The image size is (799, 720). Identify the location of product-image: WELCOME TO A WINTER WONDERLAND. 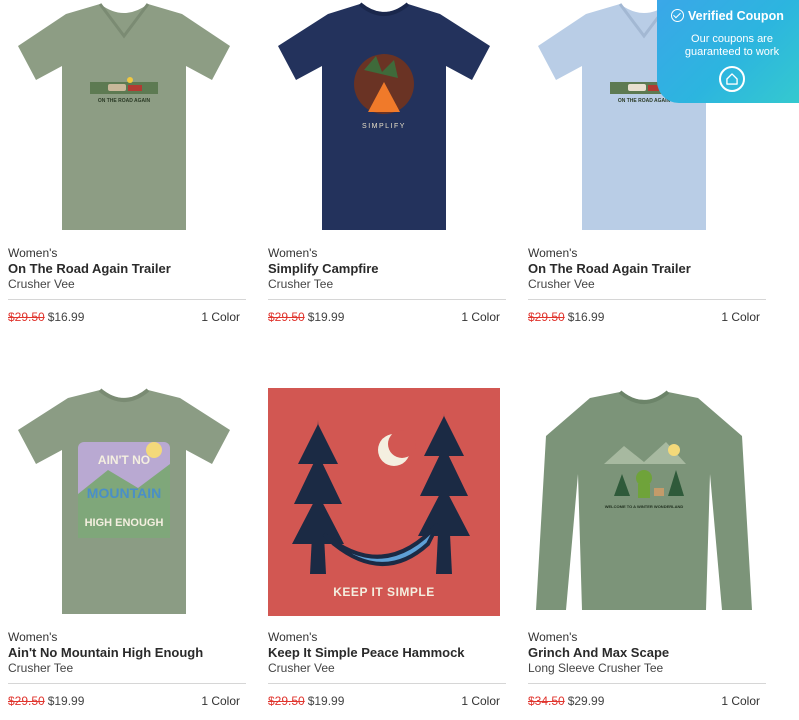
(644, 500).